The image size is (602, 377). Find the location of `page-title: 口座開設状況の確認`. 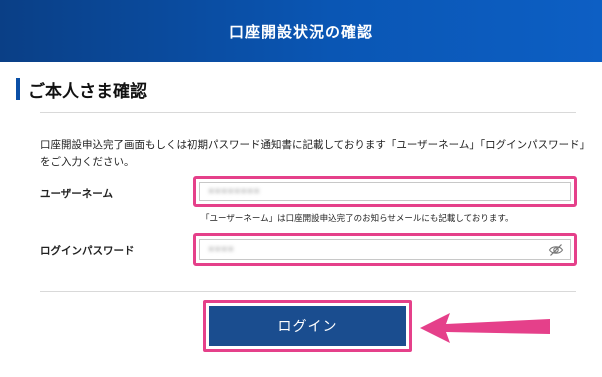

page-title: 口座開設状況の確認 is located at coordinates (300, 31).